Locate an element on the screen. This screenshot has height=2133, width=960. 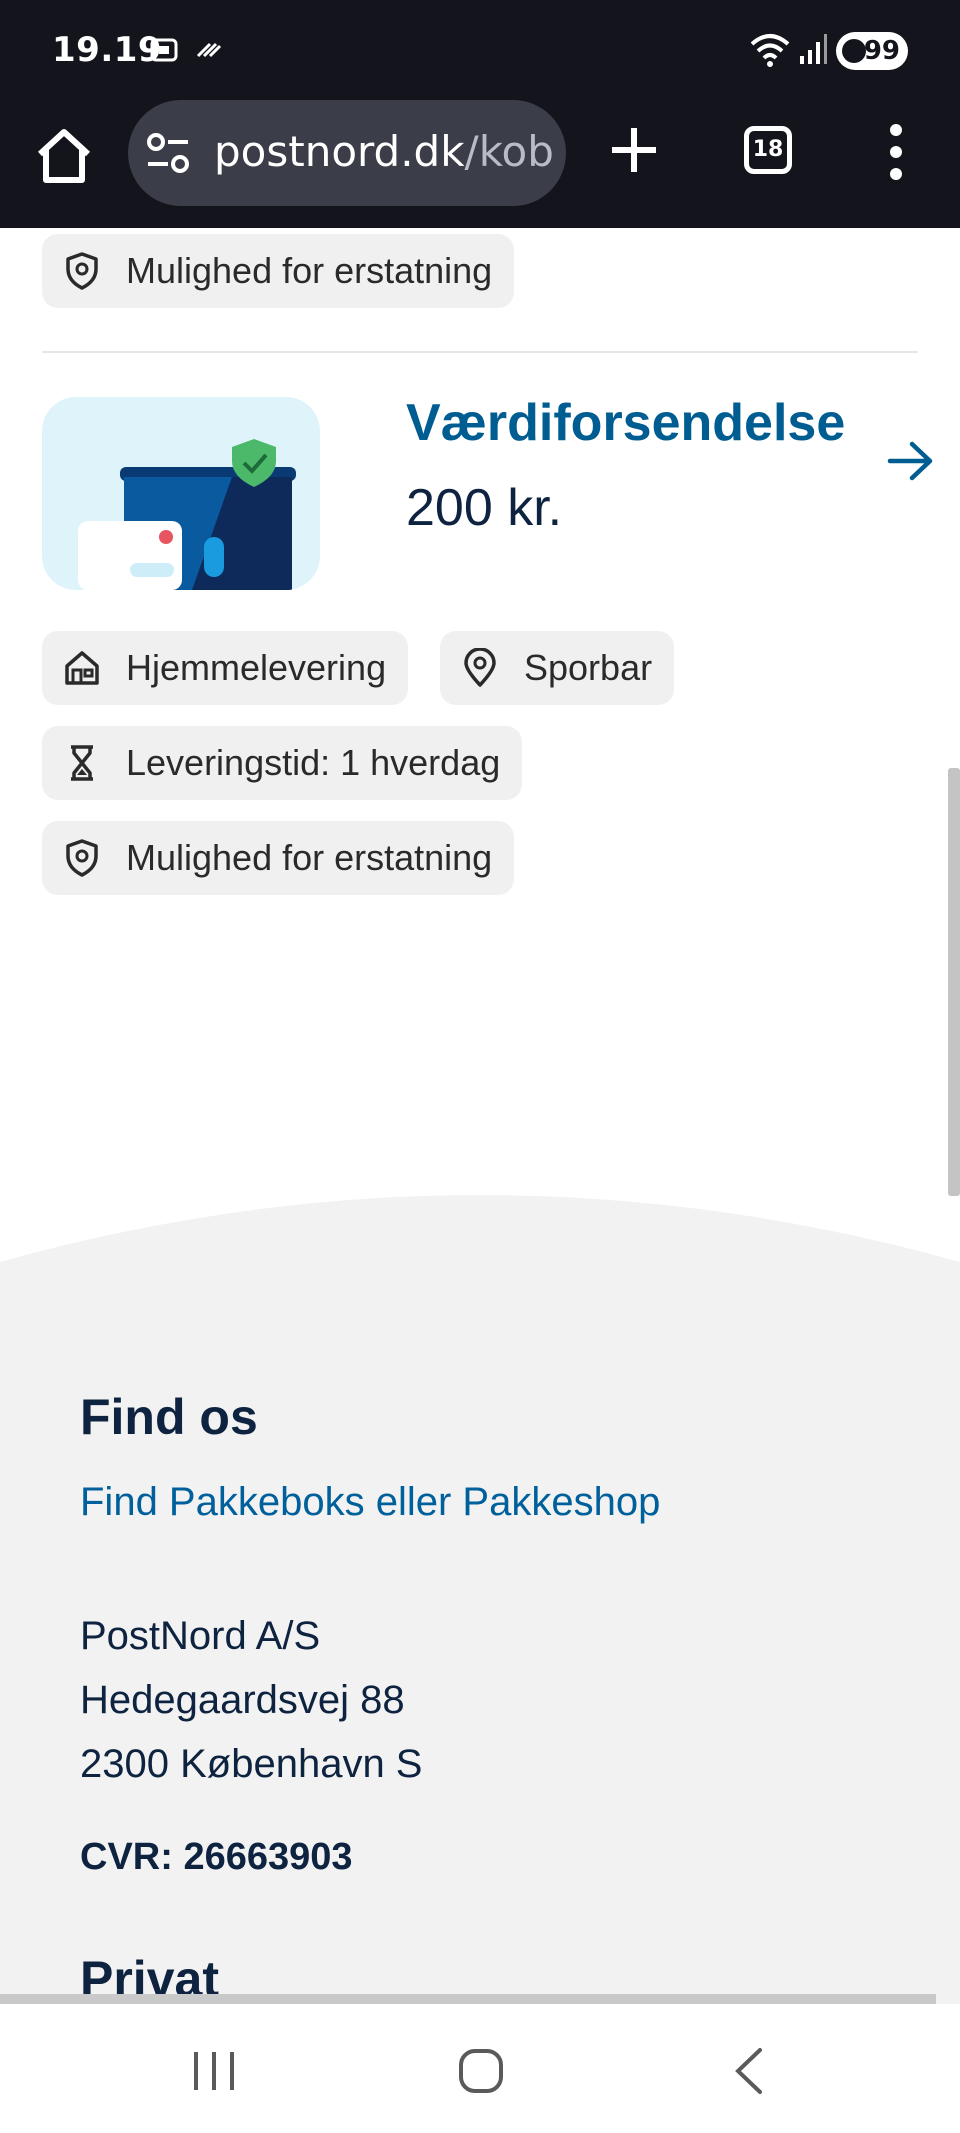
chip-label: Leveringstid: 1 hverdag is located at coordinates (313, 762).